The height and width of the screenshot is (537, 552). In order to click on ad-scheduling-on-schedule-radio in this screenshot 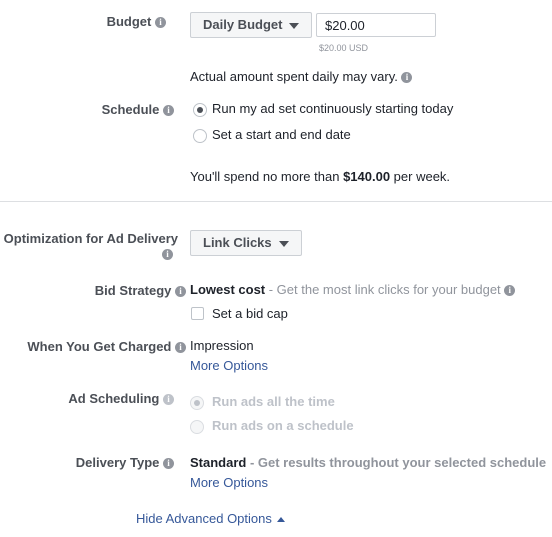, I will do `click(197, 427)`.